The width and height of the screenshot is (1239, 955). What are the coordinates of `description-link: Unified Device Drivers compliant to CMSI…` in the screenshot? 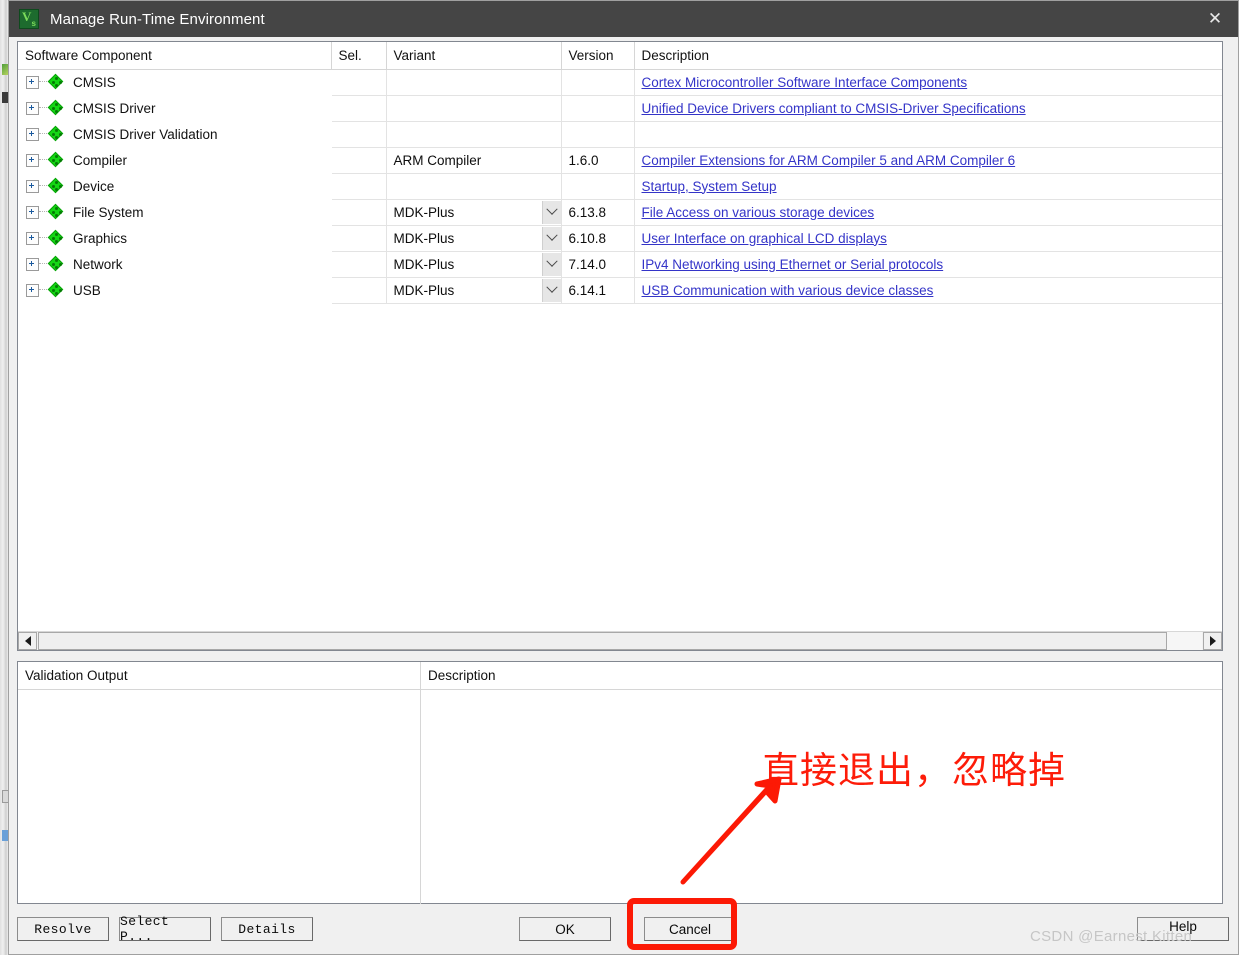 It's located at (830, 108).